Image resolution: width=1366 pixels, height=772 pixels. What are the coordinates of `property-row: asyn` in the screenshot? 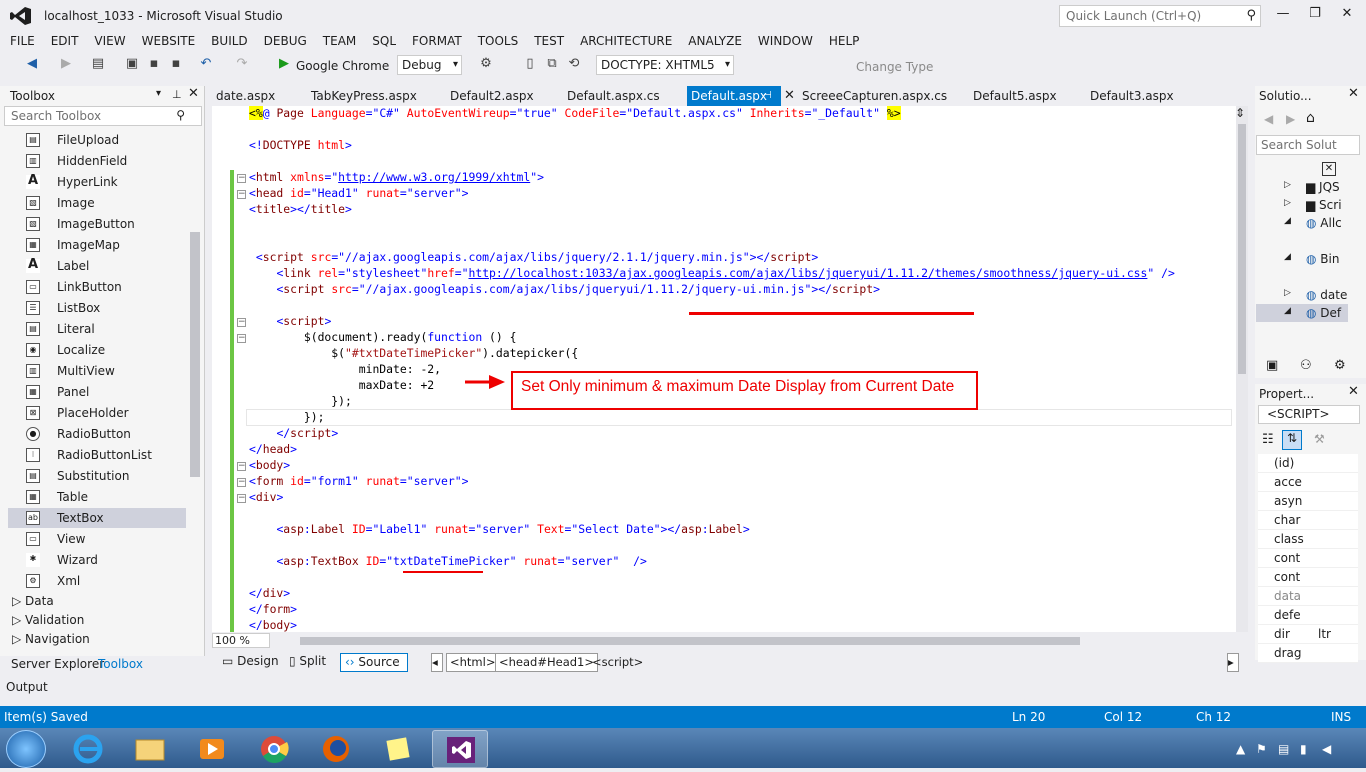 It's located at (1308, 501).